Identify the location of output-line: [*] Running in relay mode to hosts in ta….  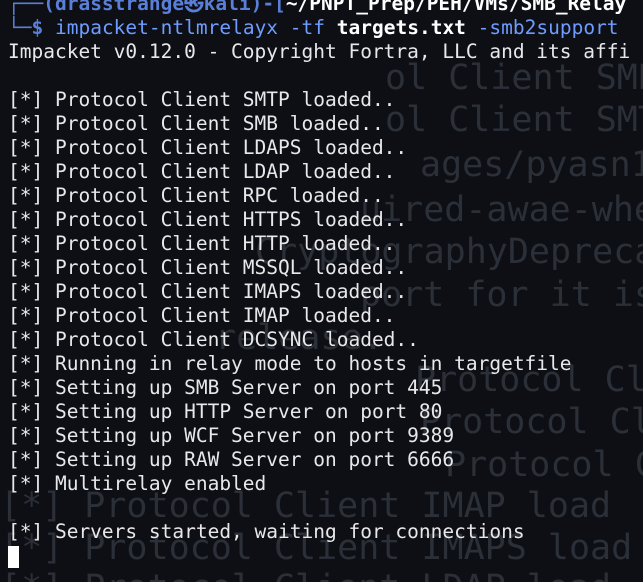
(290, 363).